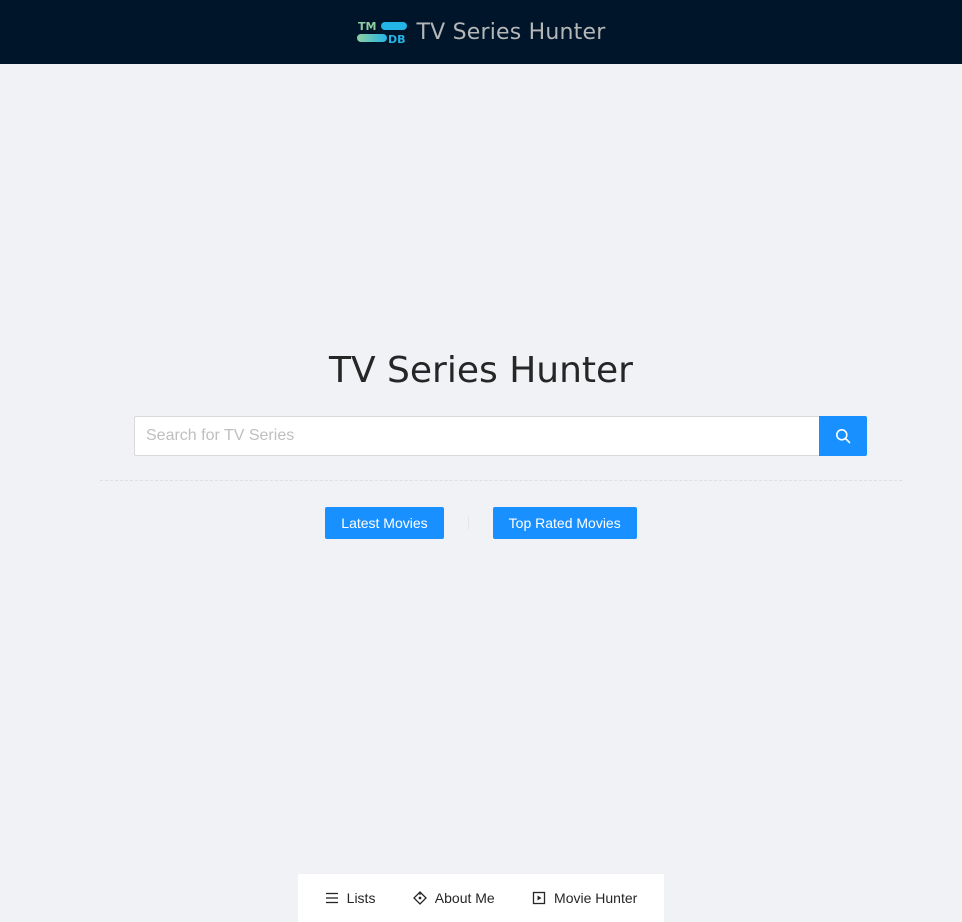 The width and height of the screenshot is (962, 922). What do you see at coordinates (539, 898) in the screenshot?
I see `play-square-icon` at bounding box center [539, 898].